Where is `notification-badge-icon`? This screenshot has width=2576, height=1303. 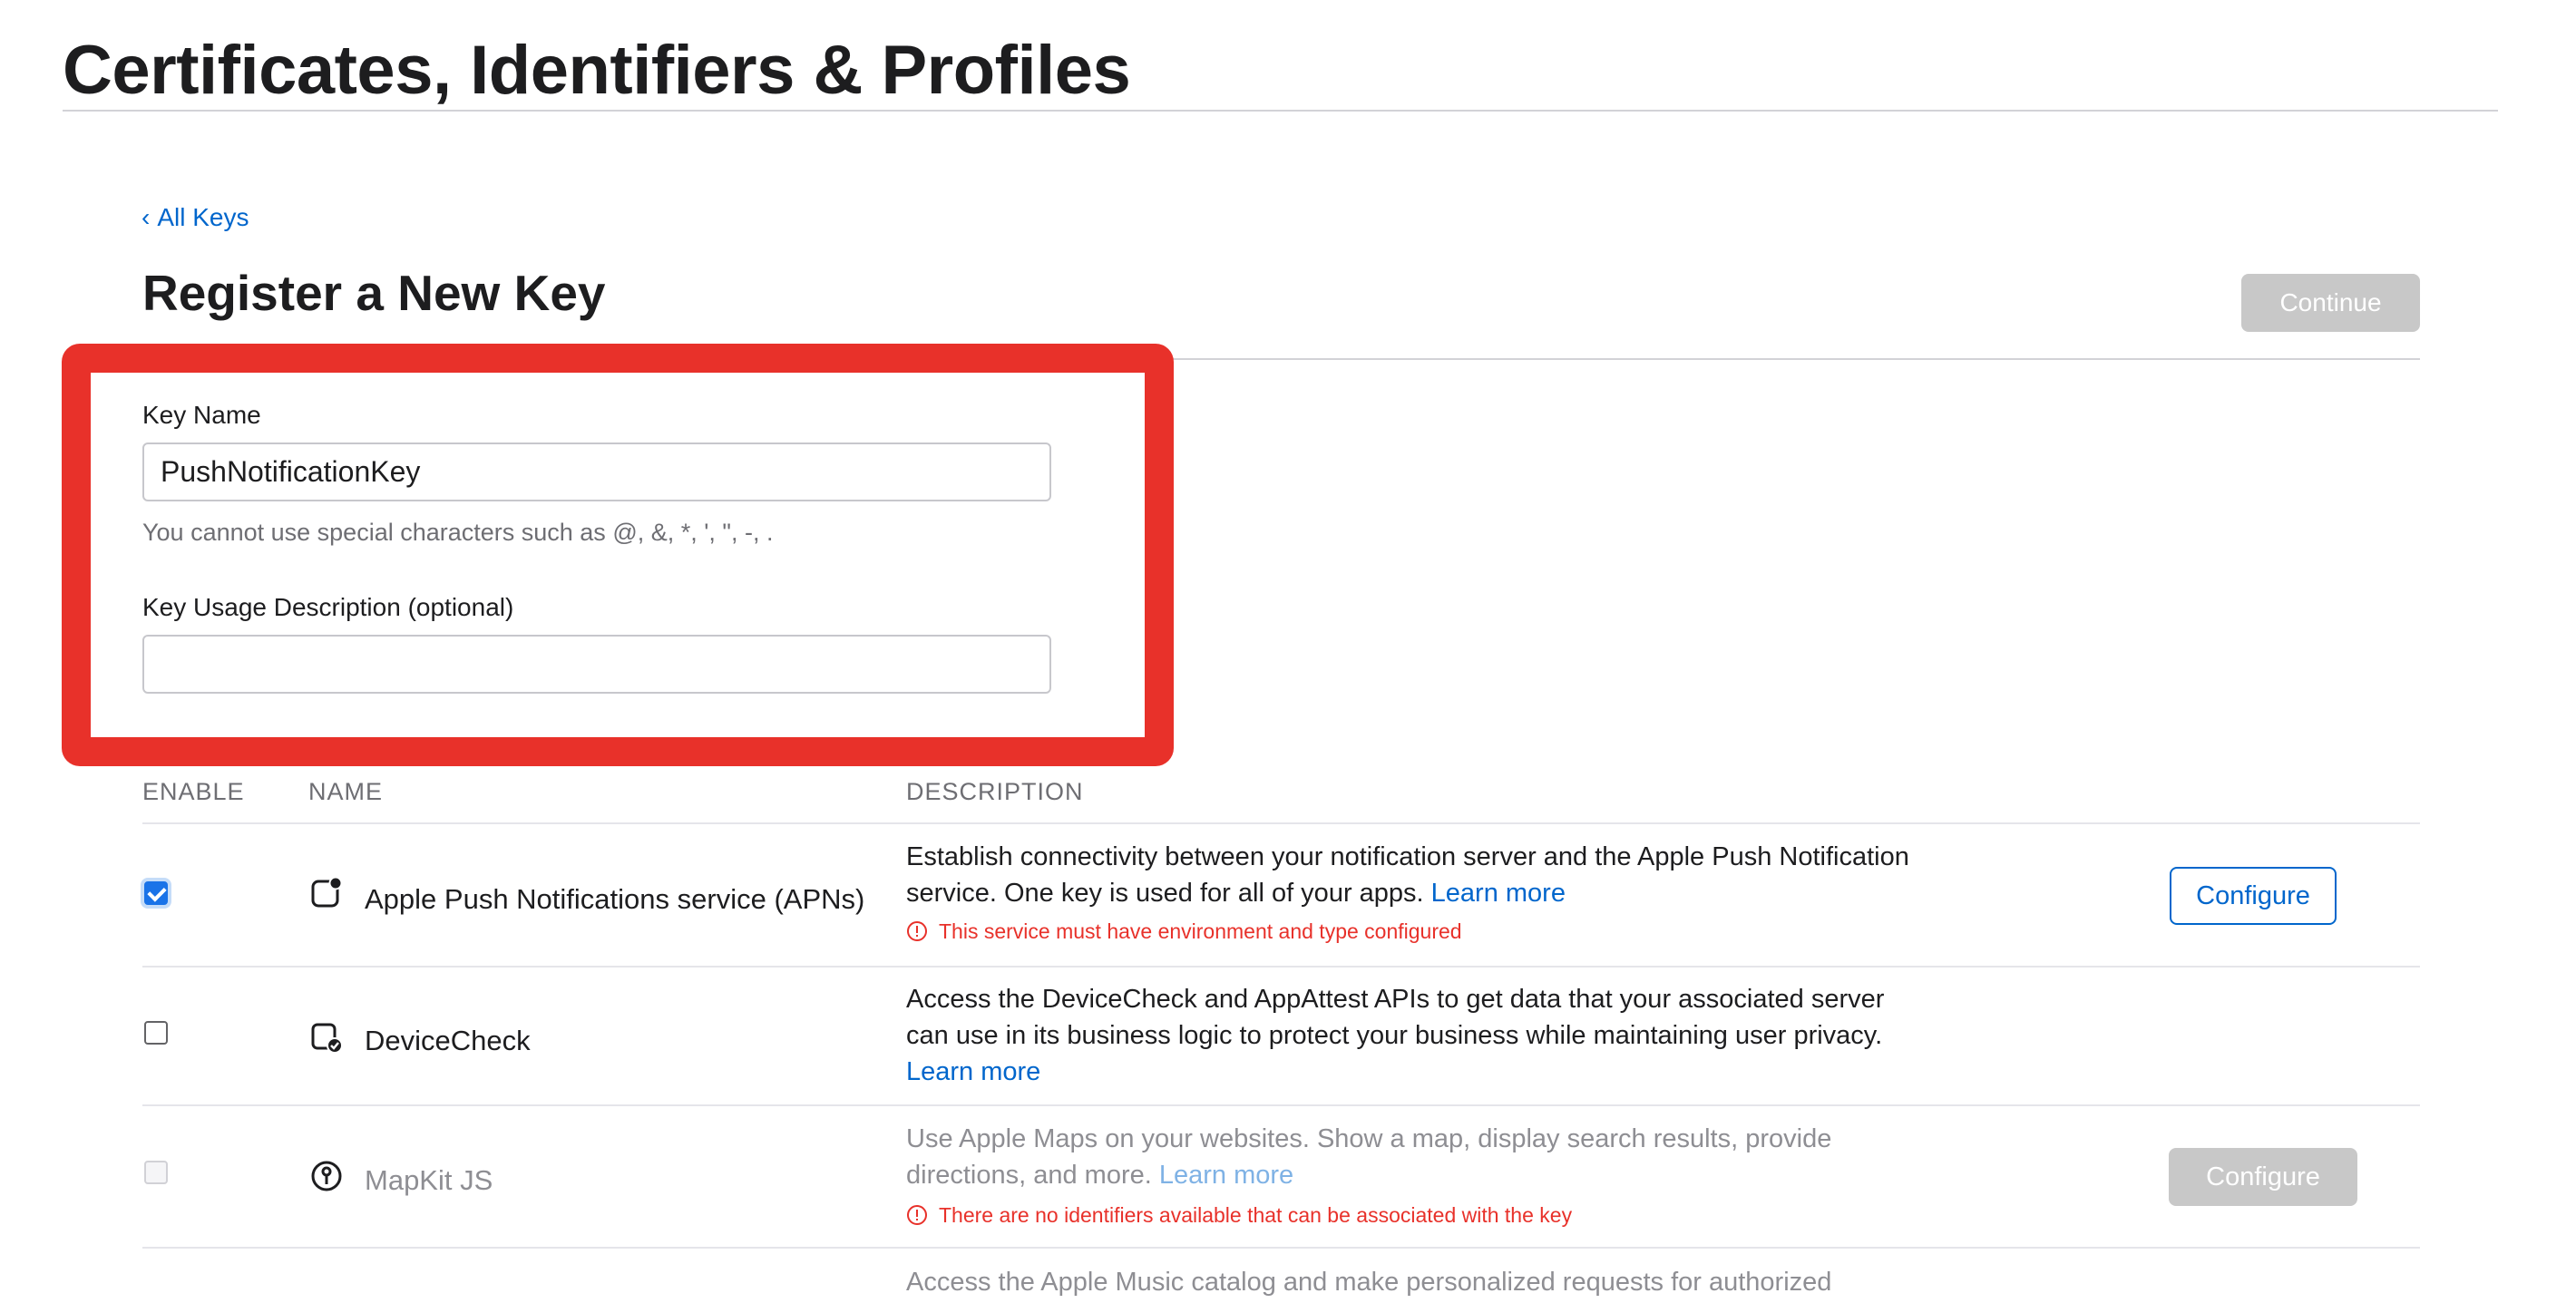 notification-badge-icon is located at coordinates (327, 892).